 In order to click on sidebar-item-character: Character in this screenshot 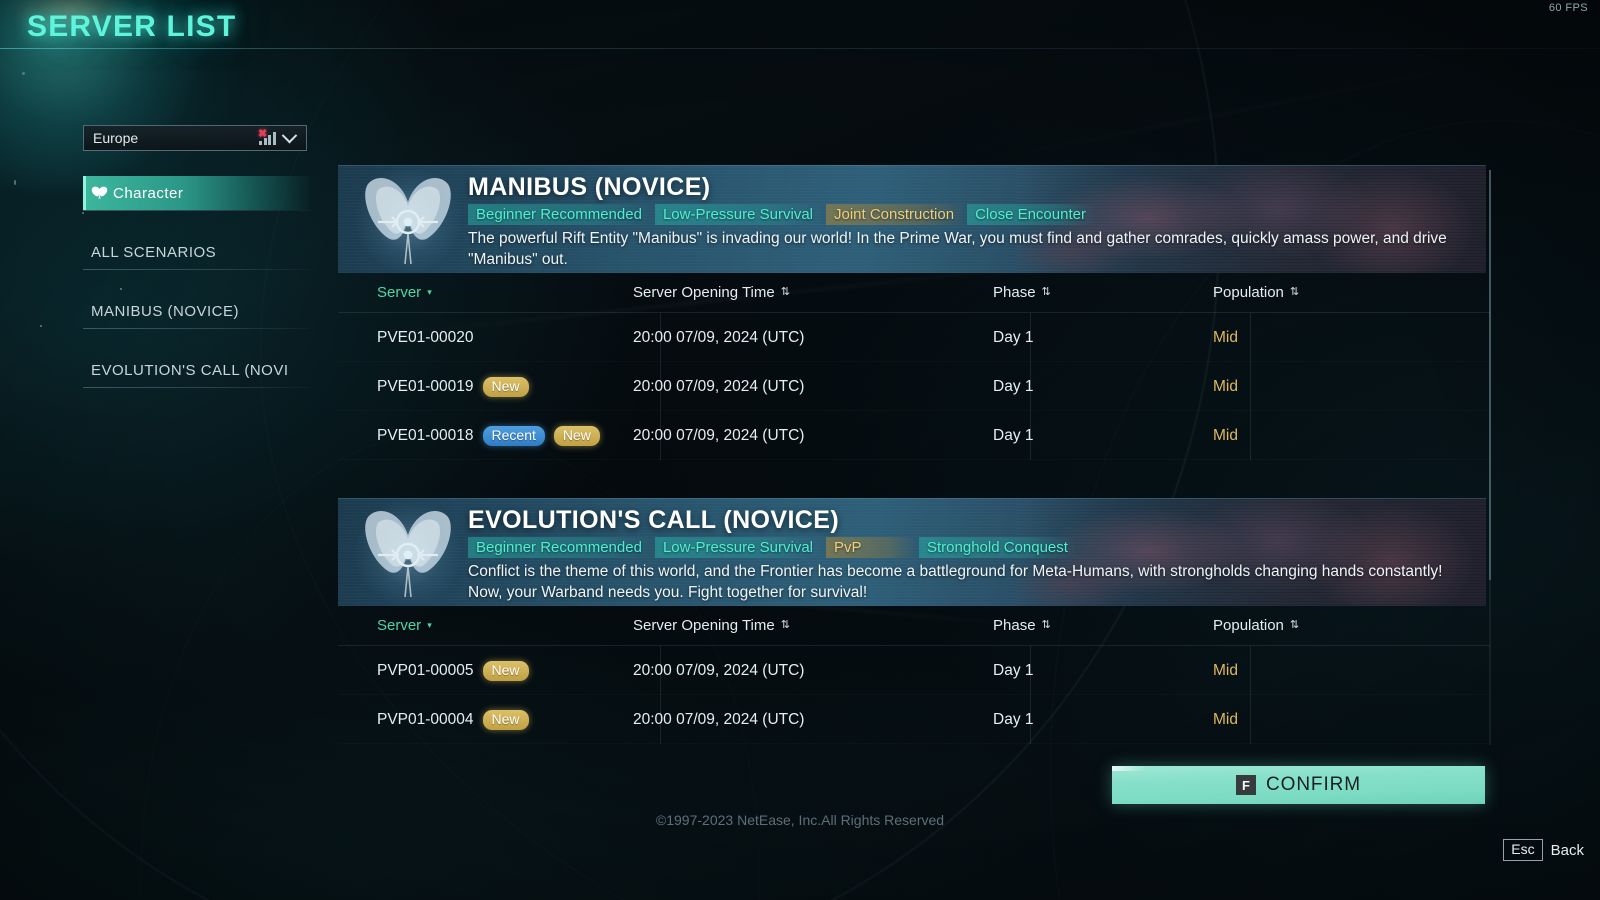, I will do `click(196, 193)`.